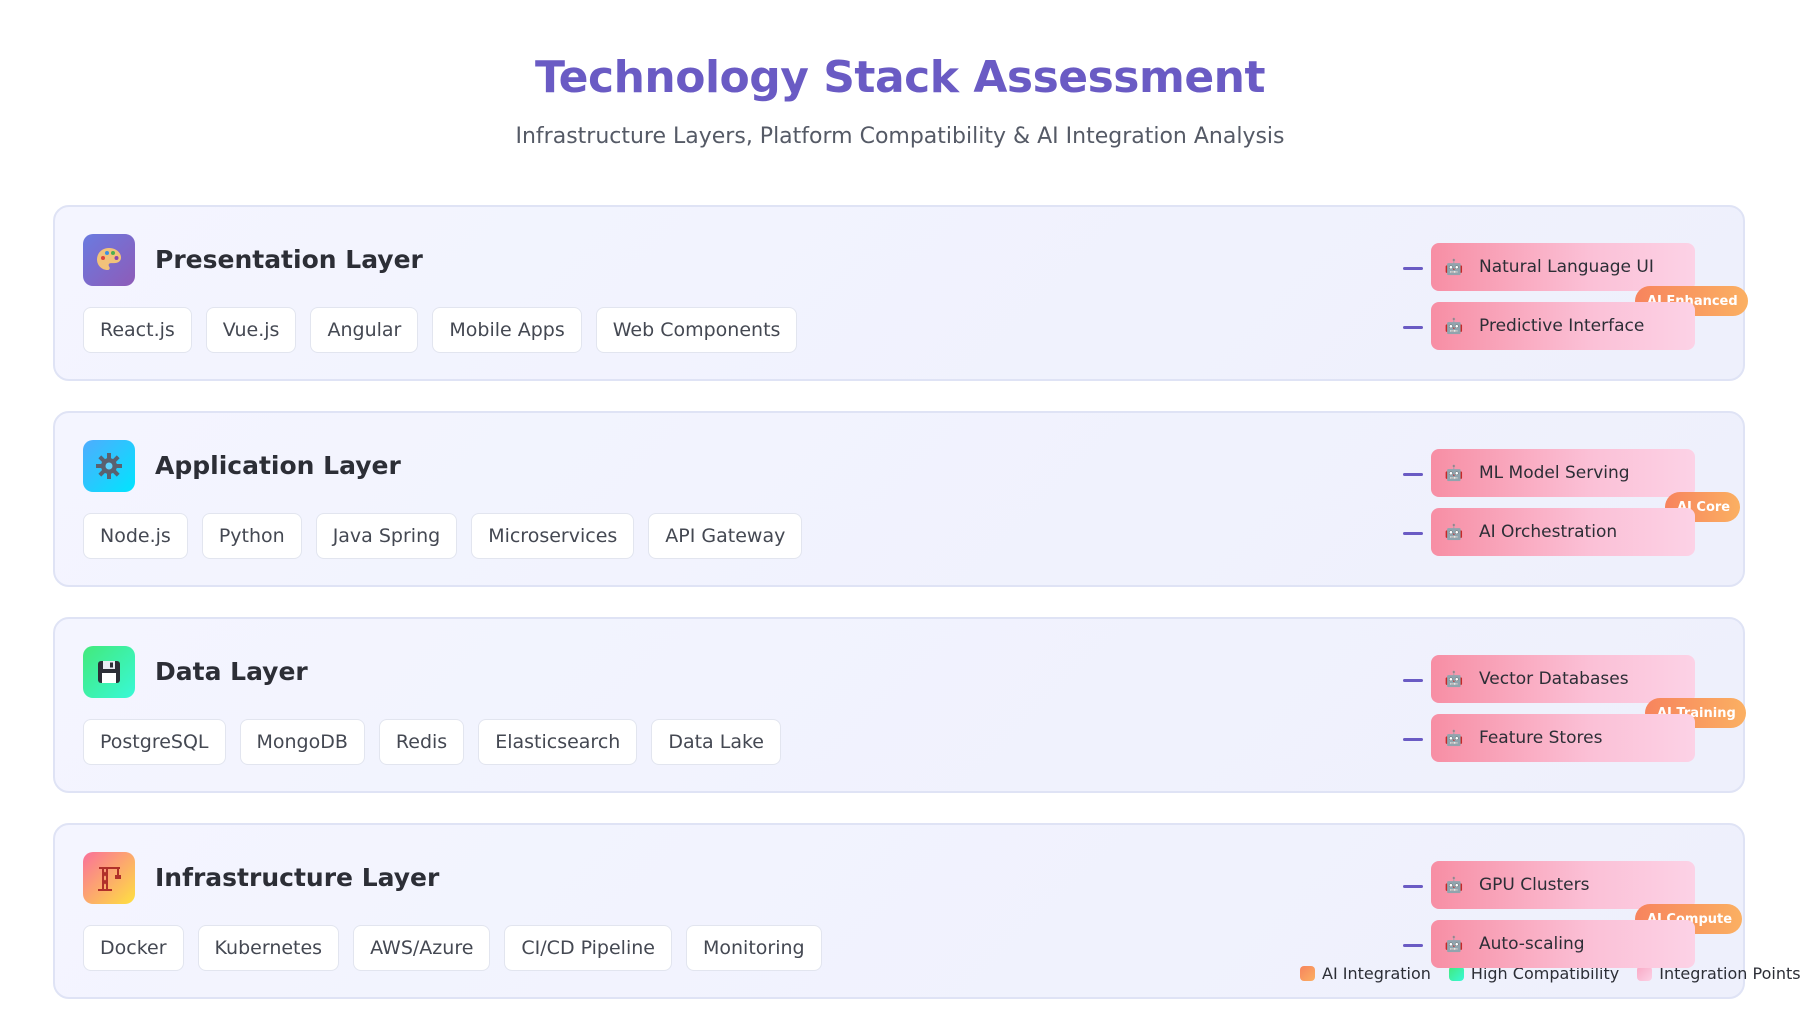 The height and width of the screenshot is (1012, 1800). I want to click on tech-chip-python: Python, so click(251, 536).